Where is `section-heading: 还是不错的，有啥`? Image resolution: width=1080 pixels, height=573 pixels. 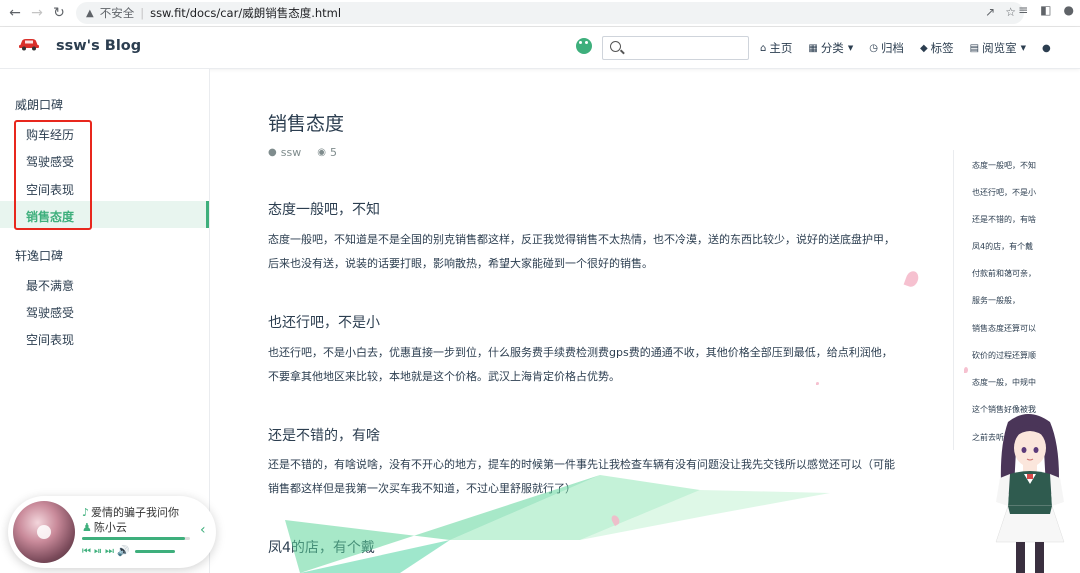 section-heading: 还是不错的，有啥 is located at coordinates (324, 436).